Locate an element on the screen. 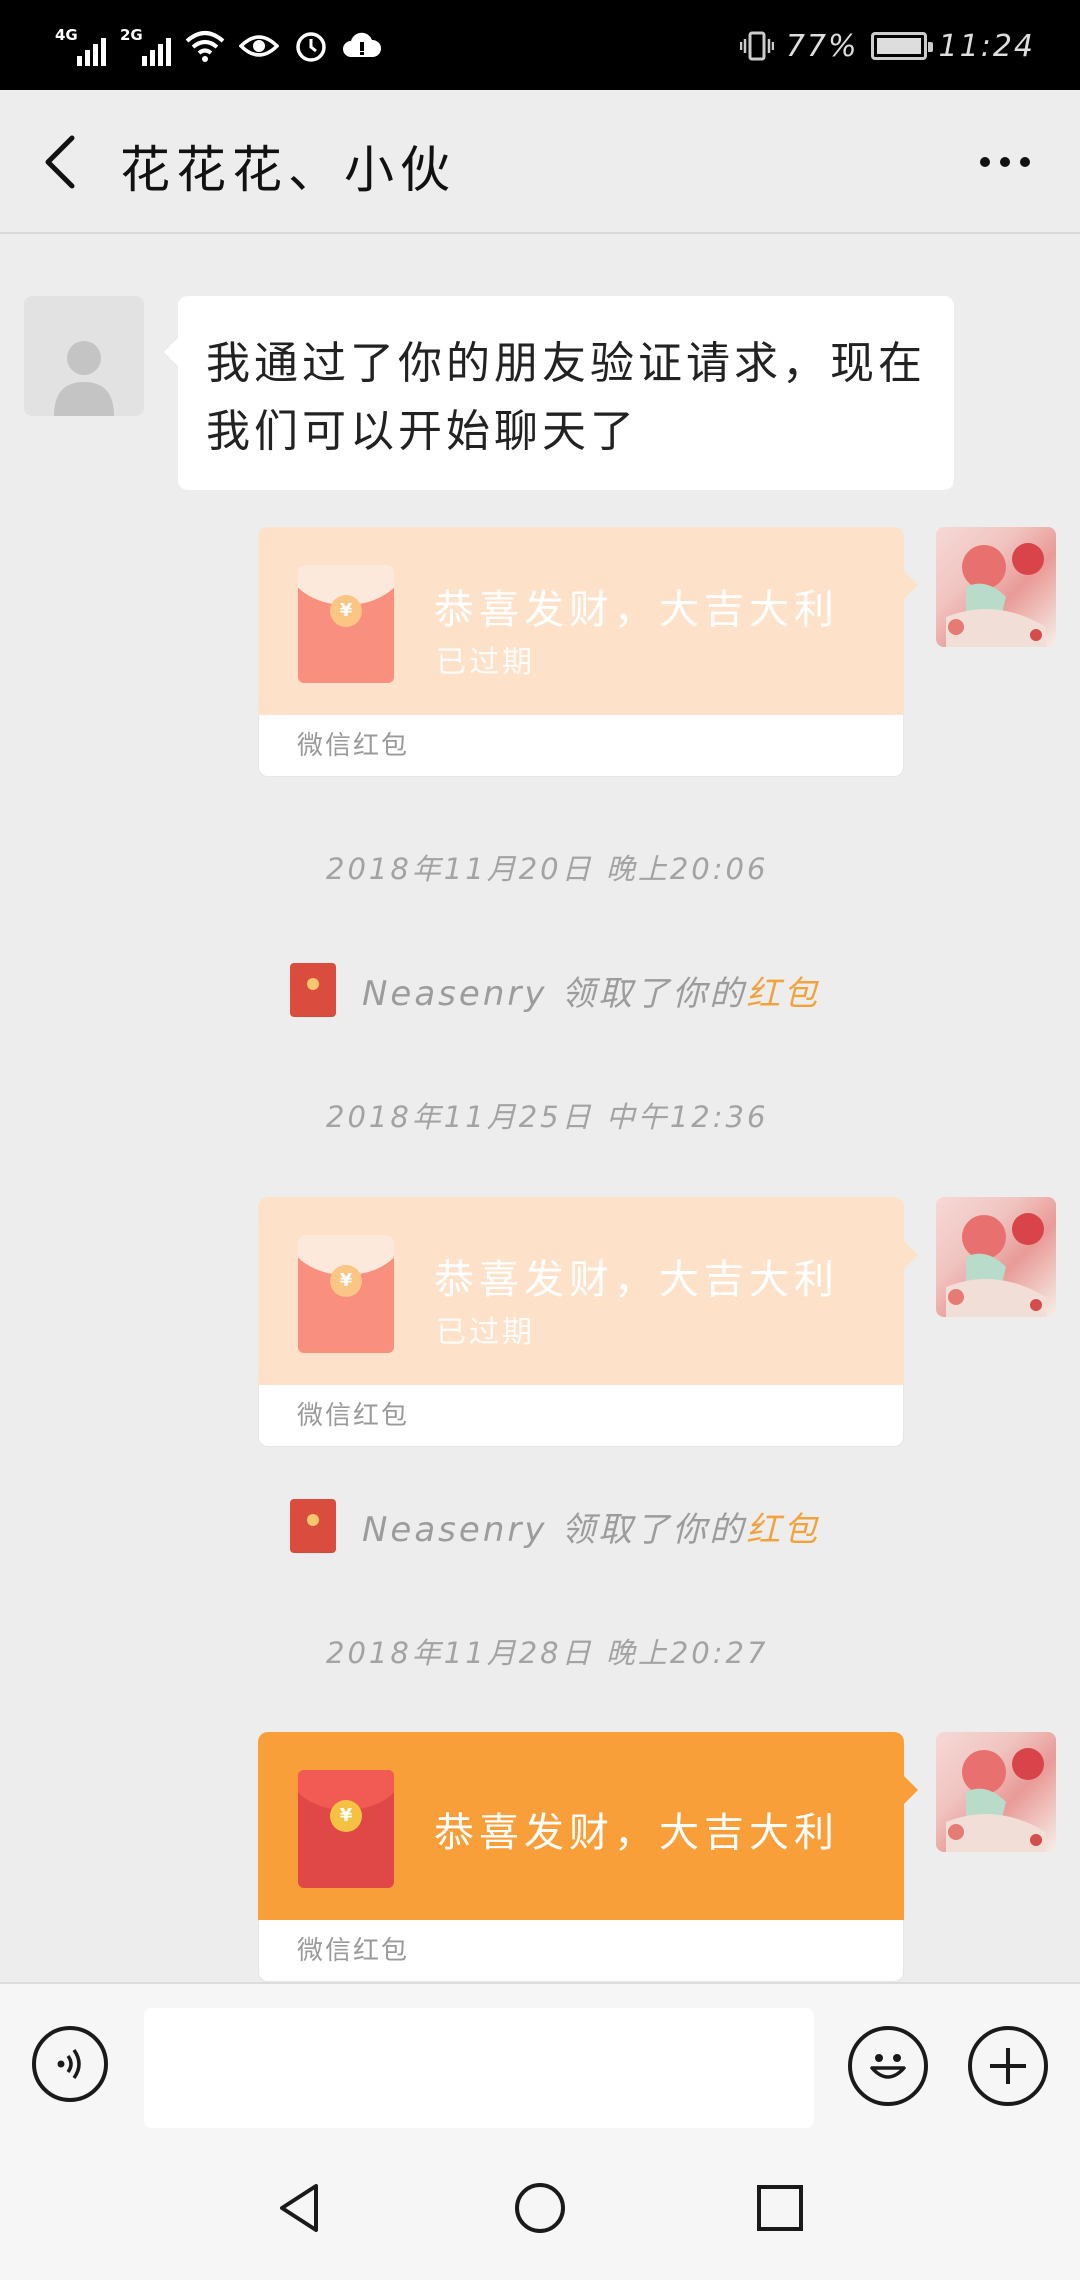 The width and height of the screenshot is (1080, 2280). network-type-2: 2G is located at coordinates (131, 35).